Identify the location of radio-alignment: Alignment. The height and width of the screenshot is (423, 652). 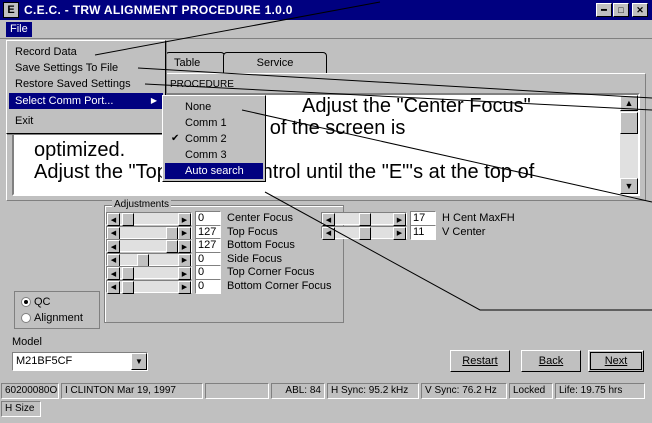
(52, 318).